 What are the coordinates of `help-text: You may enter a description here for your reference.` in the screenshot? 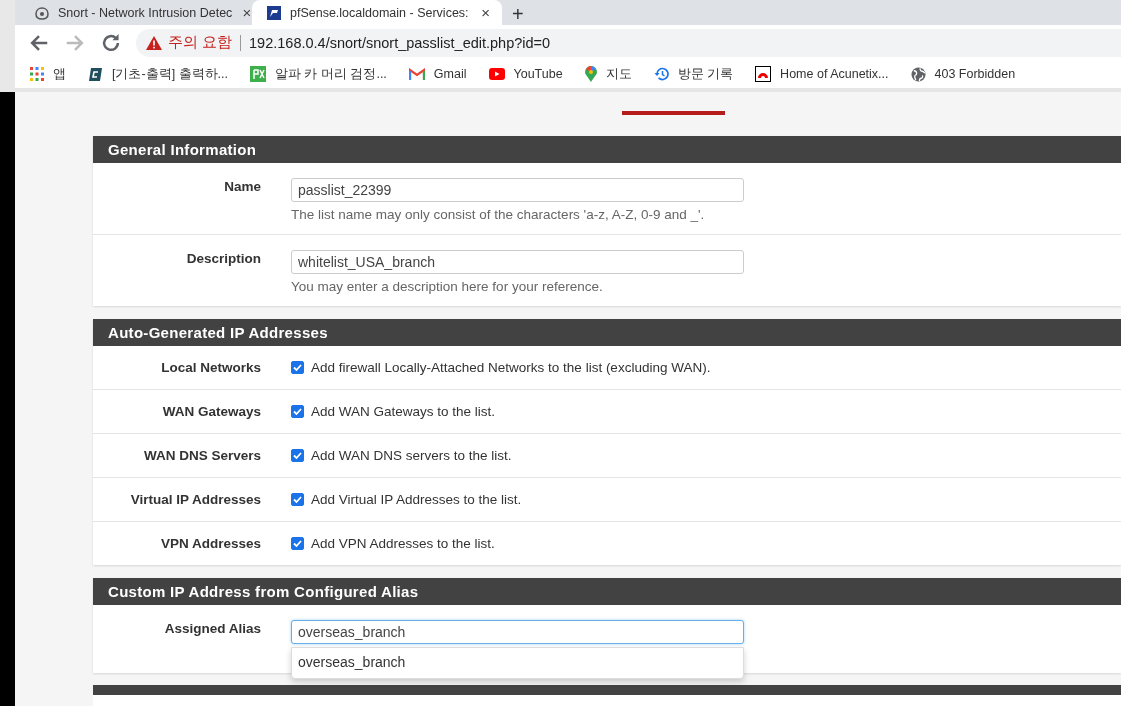 It's located at (447, 286).